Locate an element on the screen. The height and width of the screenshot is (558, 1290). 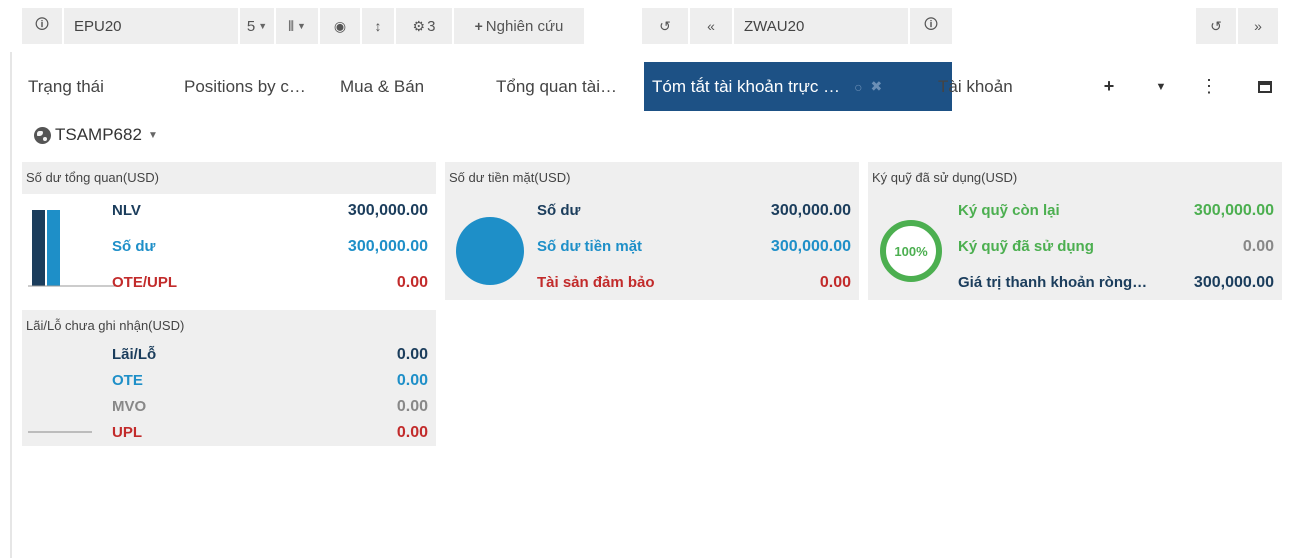
tab-account: Tài khoản is located at coordinates (975, 86).